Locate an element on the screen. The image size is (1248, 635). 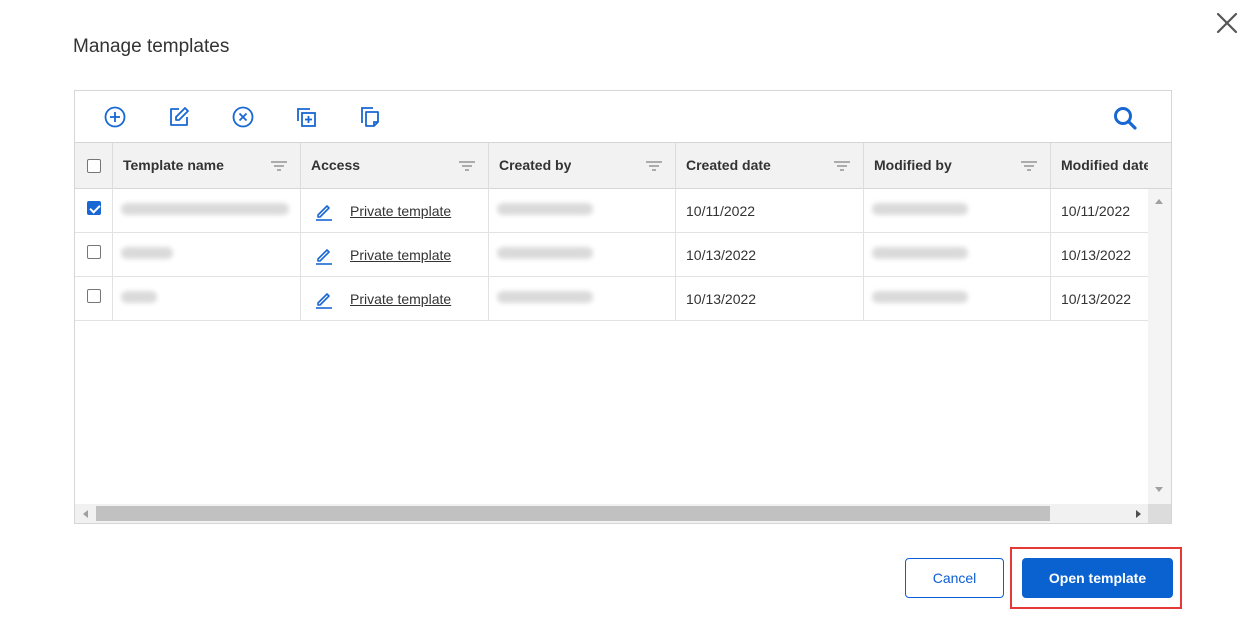
column-label: Modified date is located at coordinates (1104, 165).